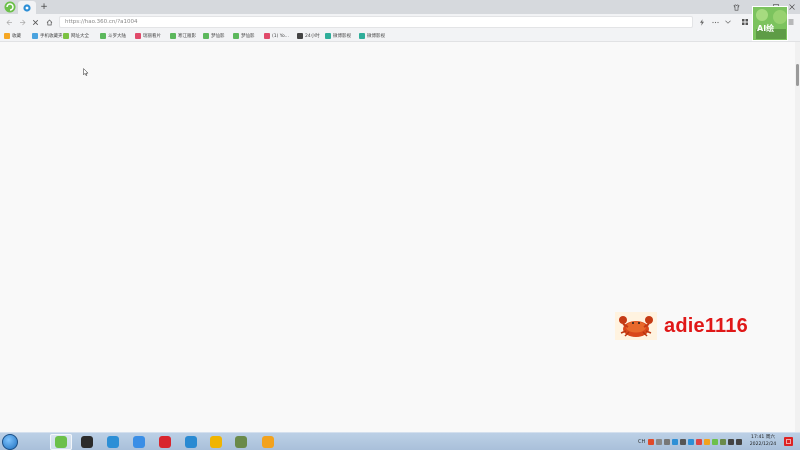 This screenshot has width=800, height=450. I want to click on taskbar-edge-icon, so click(113, 442).